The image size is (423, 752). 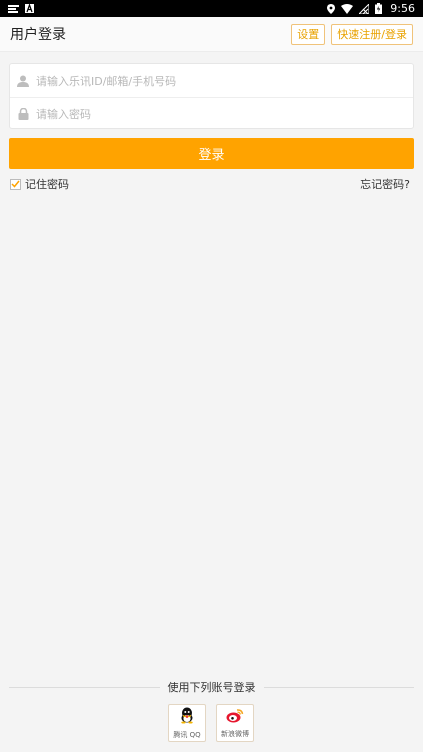 What do you see at coordinates (211, 80) in the screenshot?
I see `account-field: 请输入乐讯ID/邮箱/手机号码` at bounding box center [211, 80].